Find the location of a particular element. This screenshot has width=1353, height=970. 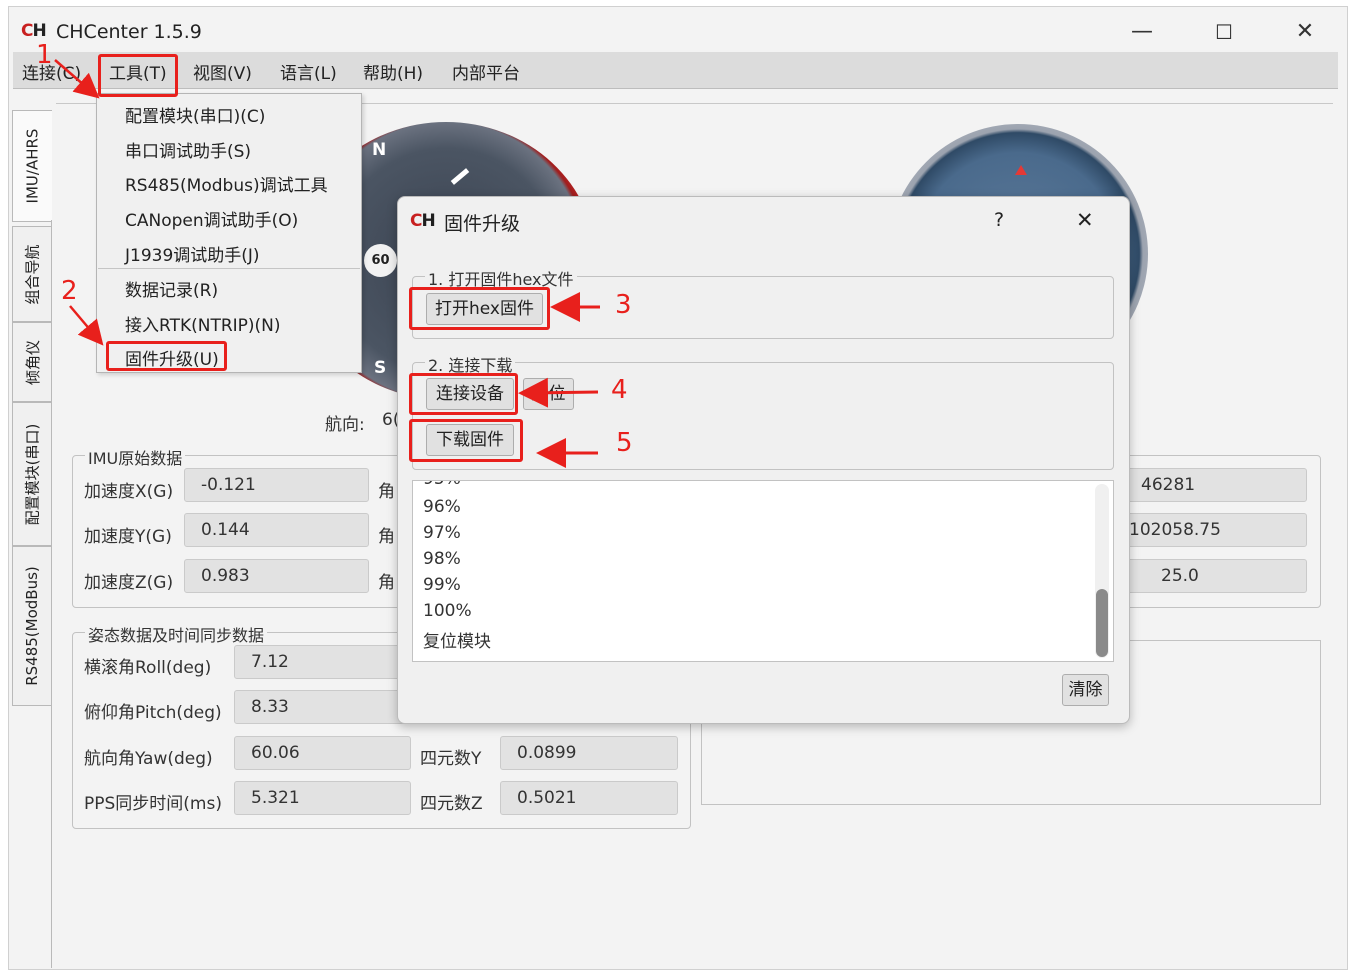

arrow-2-icon is located at coordinates (86, 325).